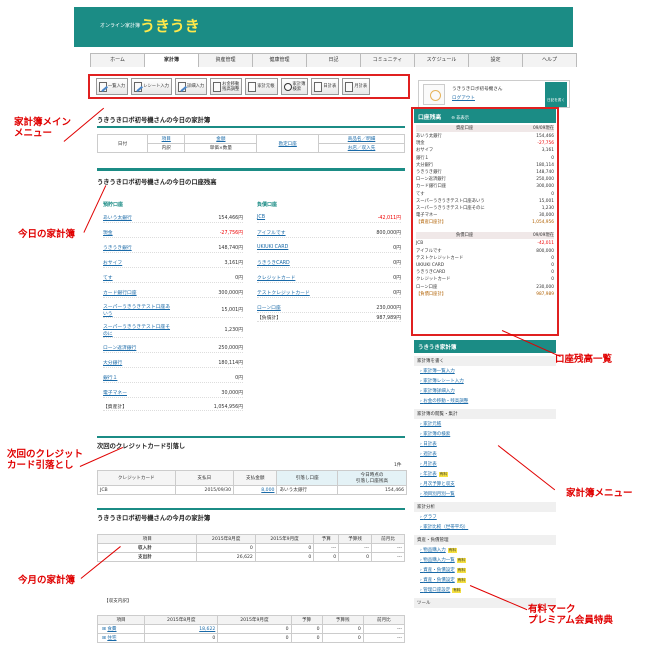 The width and height of the screenshot is (650, 661). Describe the element at coordinates (269, 307) in the screenshot. I see `debt-name: ローン口座` at that location.